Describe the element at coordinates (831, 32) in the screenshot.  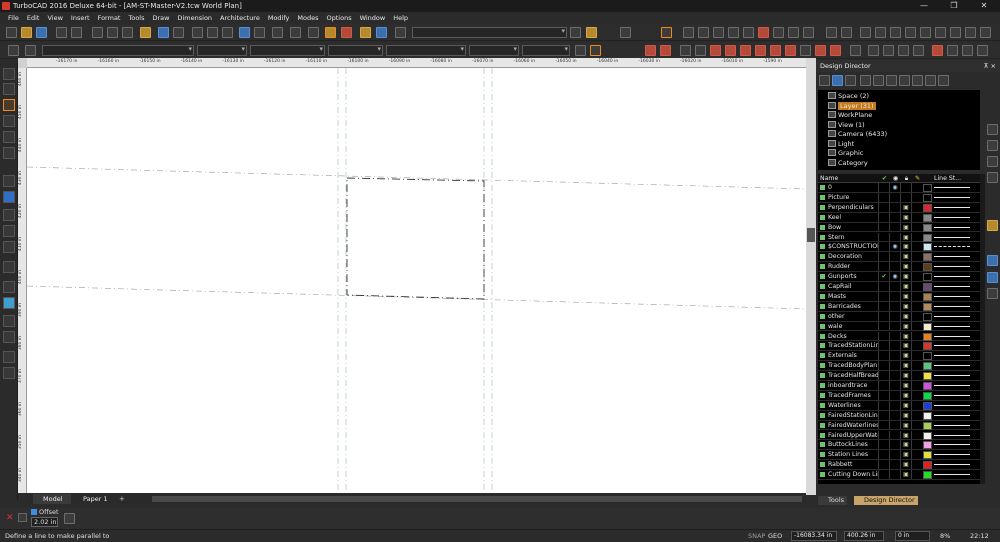
I see `snap-mode-10-icon` at that location.